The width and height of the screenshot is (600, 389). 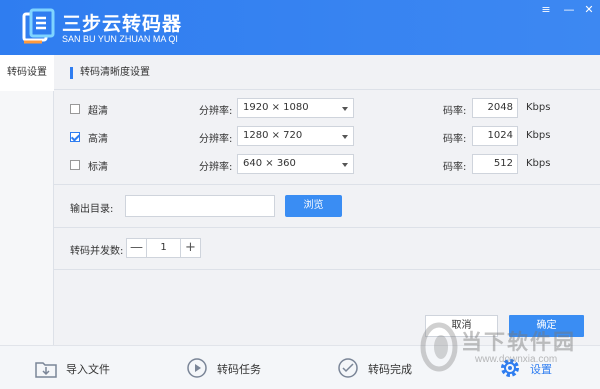 I want to click on nav-transcode-task: 转码任务, so click(x=240, y=367).